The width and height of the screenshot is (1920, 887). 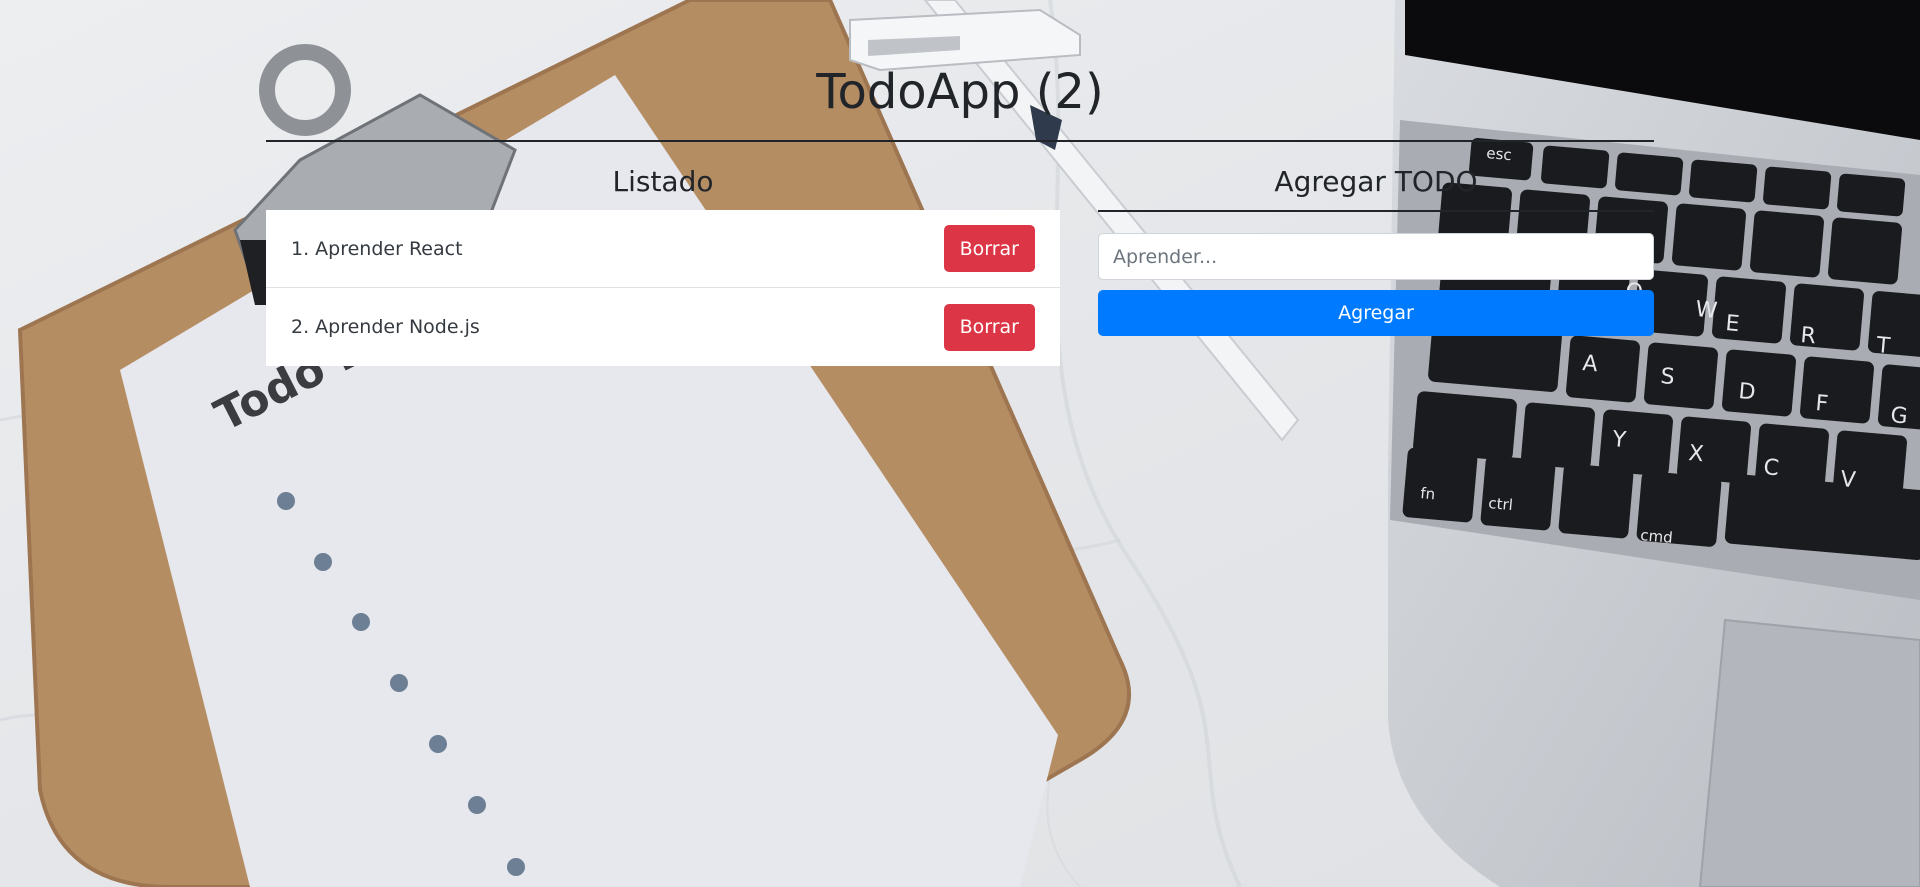 I want to click on svg-text: F, so click(x=1821, y=404).